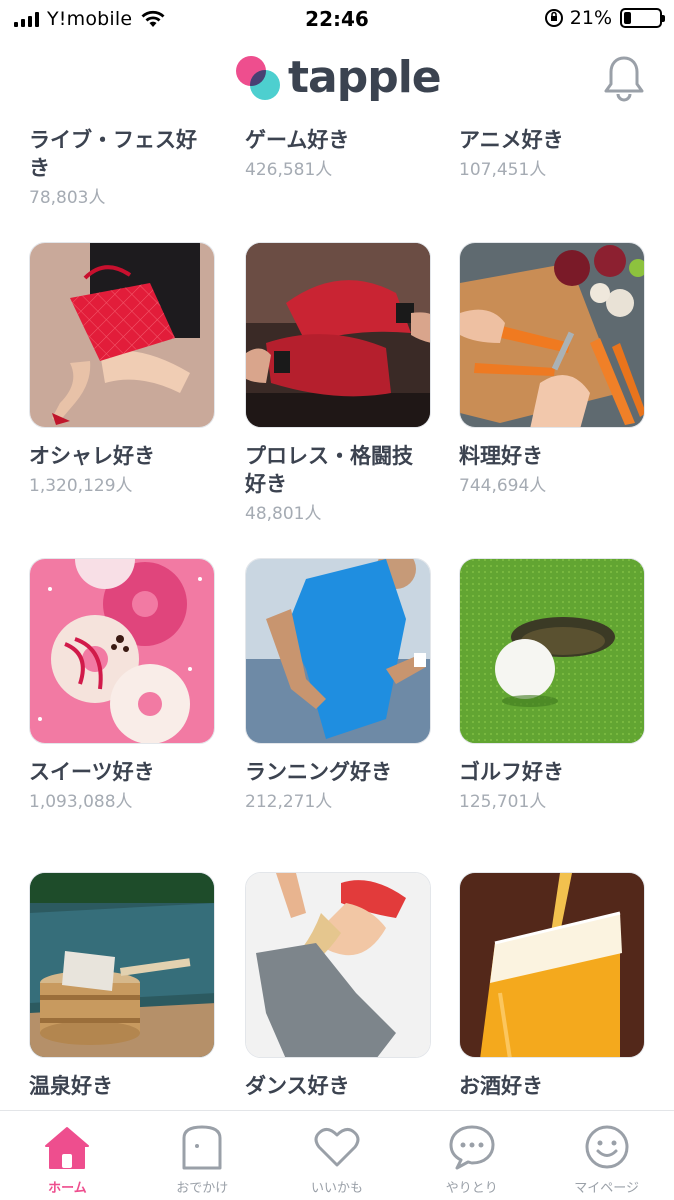 The height and width of the screenshot is (1200, 674). What do you see at coordinates (71, 1086) in the screenshot?
I see `community-title: 温泉好き` at bounding box center [71, 1086].